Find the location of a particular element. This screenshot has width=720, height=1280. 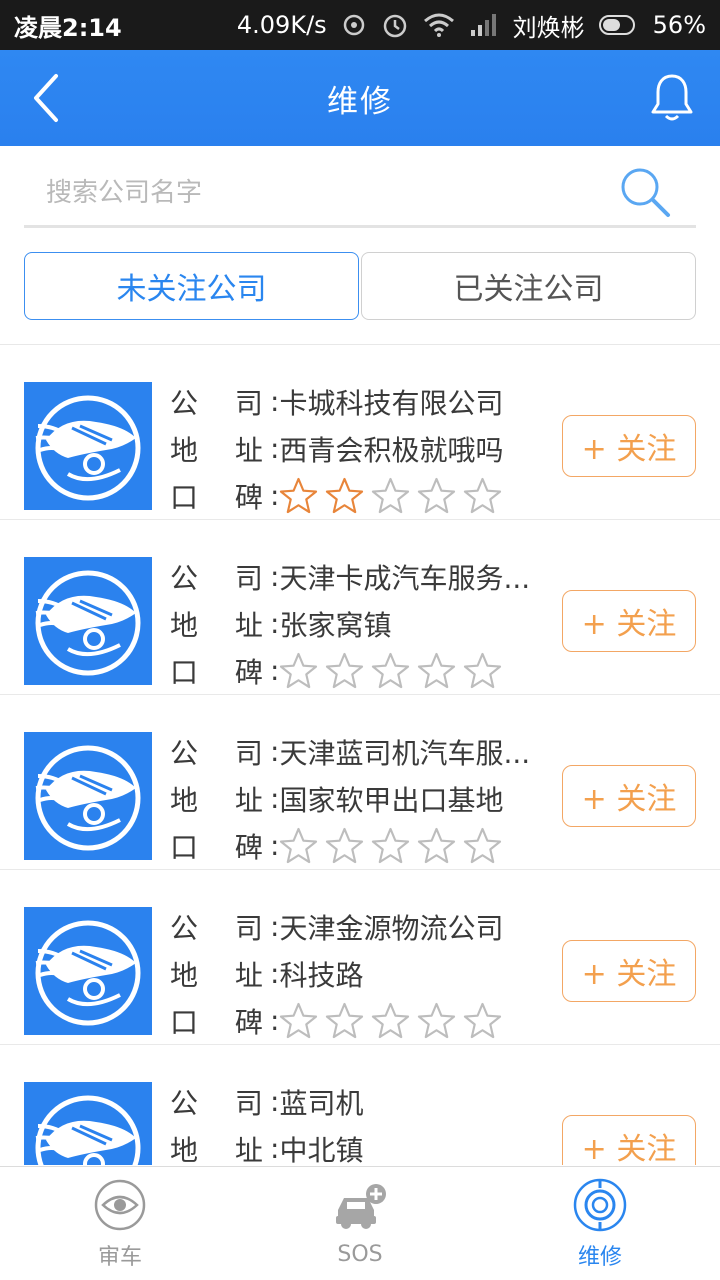

nav-item-inspection: 审车 is located at coordinates (120, 1223).